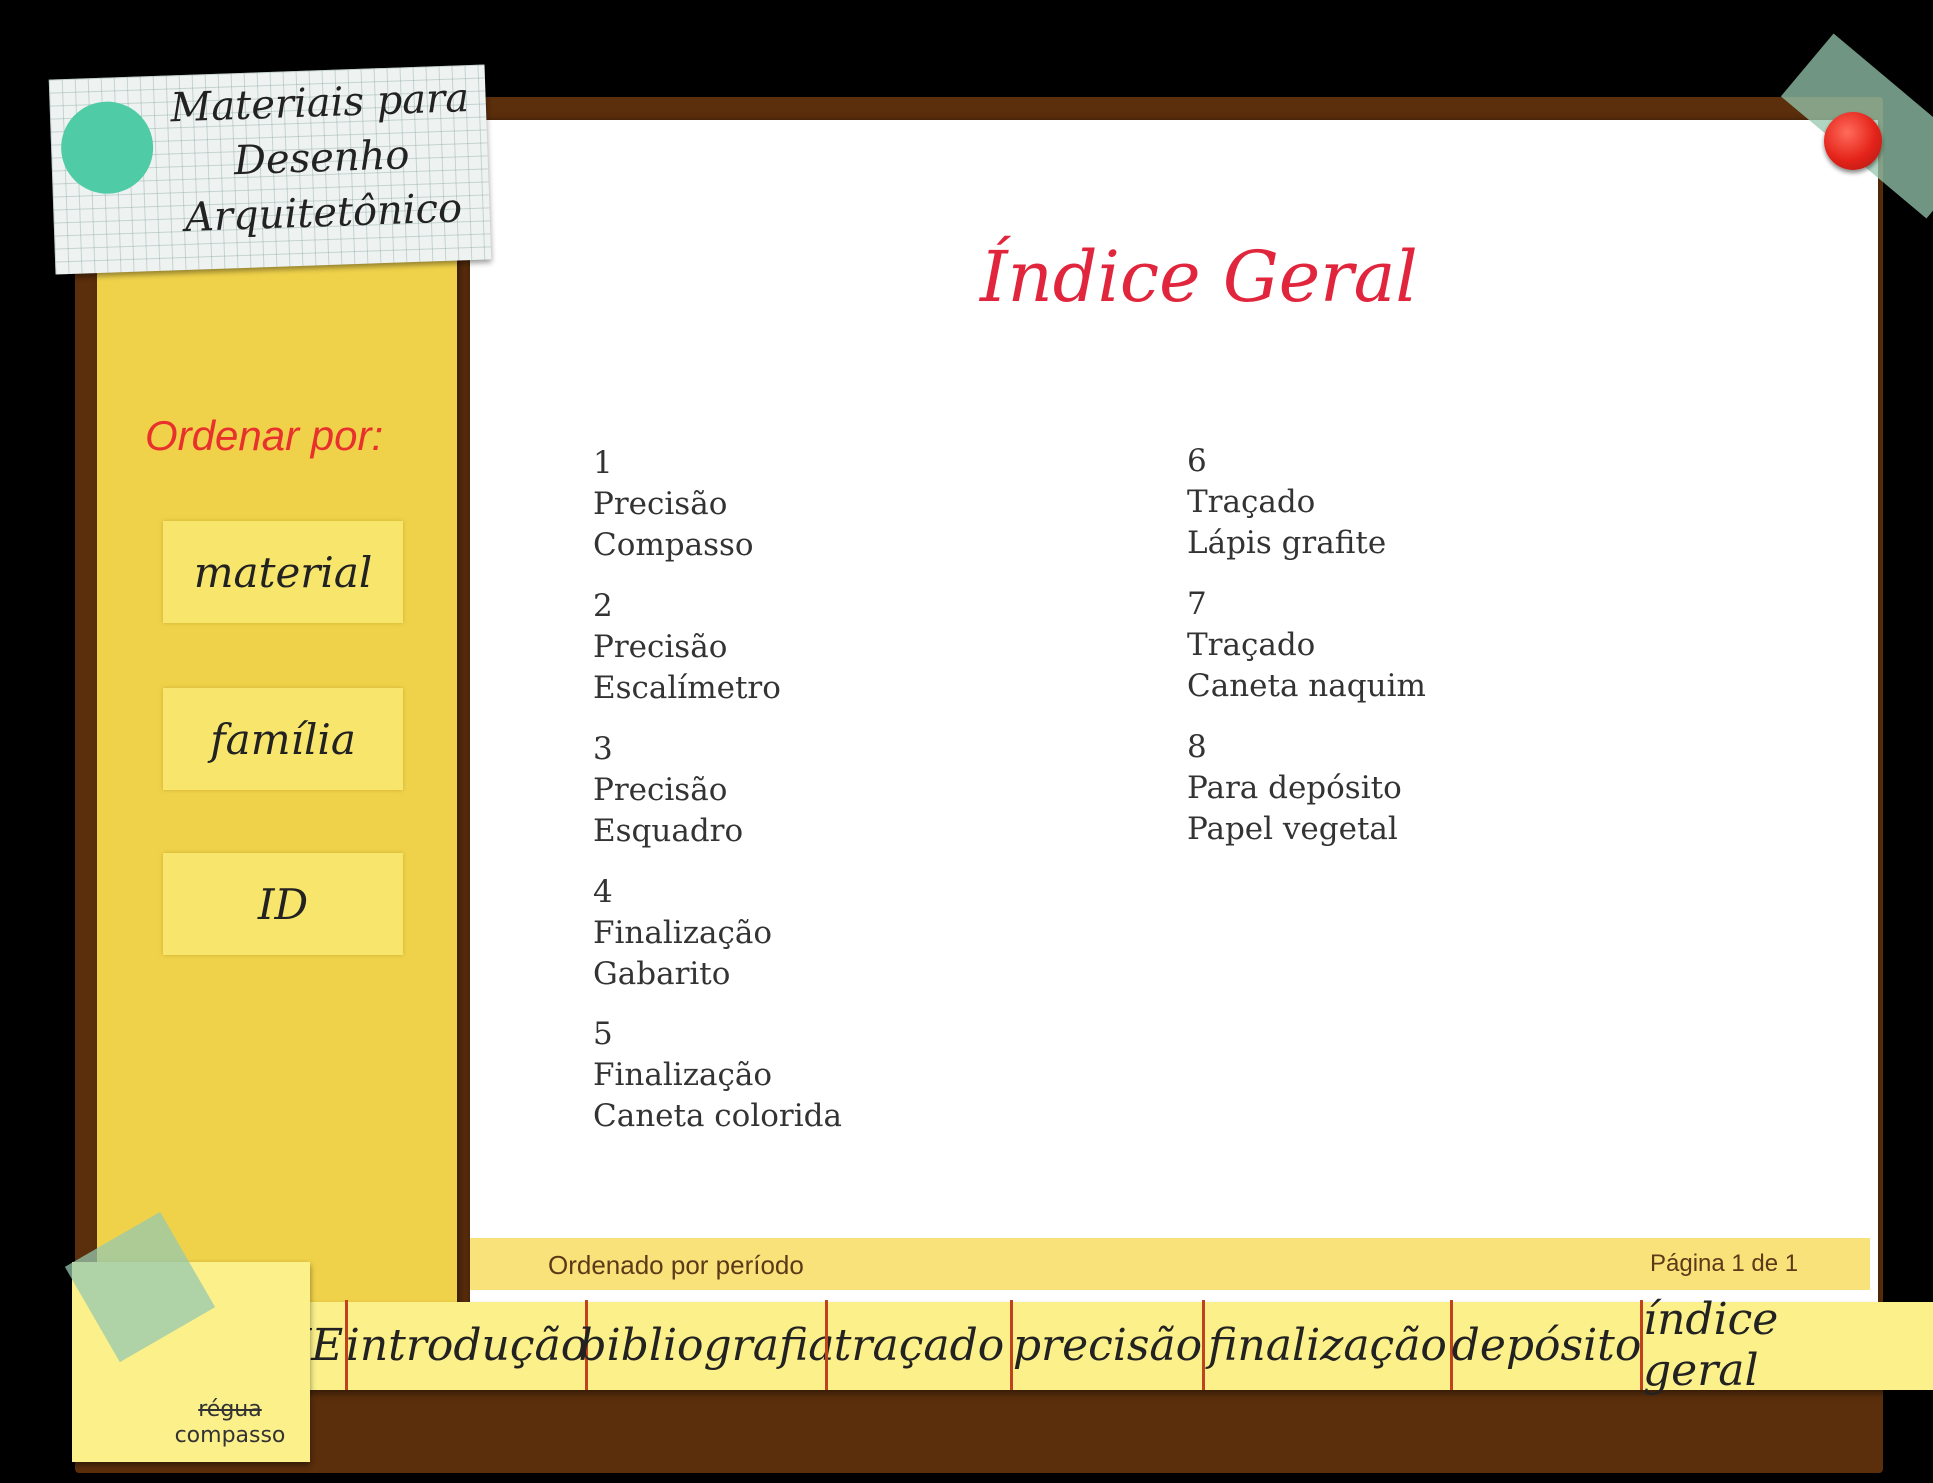 The image size is (1933, 1483). What do you see at coordinates (1292, 829) in the screenshot?
I see `entry-material: Papel vegetal` at bounding box center [1292, 829].